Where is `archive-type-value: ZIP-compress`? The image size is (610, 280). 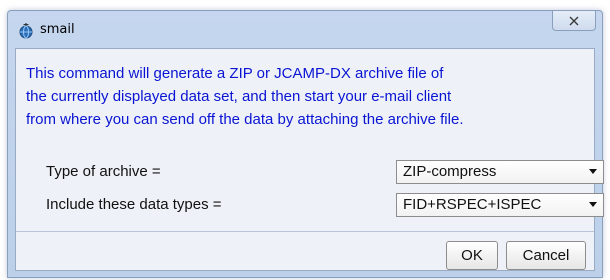
archive-type-value: ZIP-compress is located at coordinates (450, 171).